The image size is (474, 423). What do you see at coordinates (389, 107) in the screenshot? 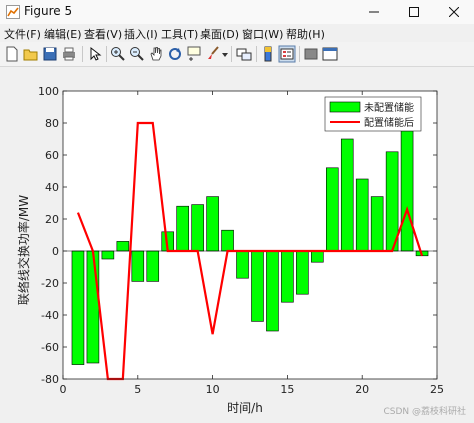
I see `legend-label: 未配置储能` at bounding box center [389, 107].